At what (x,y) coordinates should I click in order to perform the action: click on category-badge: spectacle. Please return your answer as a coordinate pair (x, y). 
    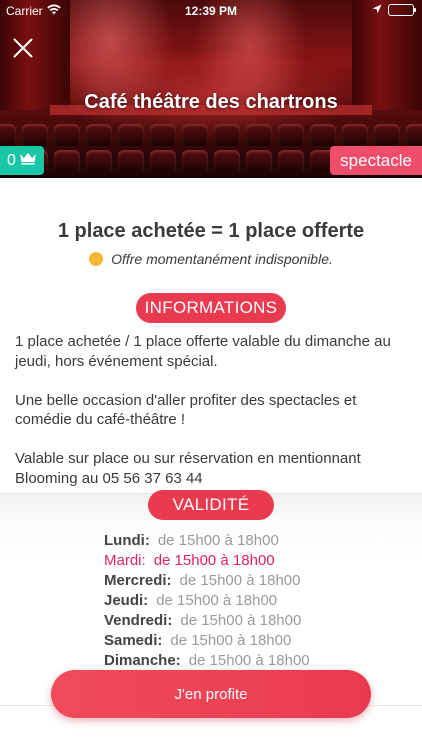
    Looking at the image, I should click on (376, 160).